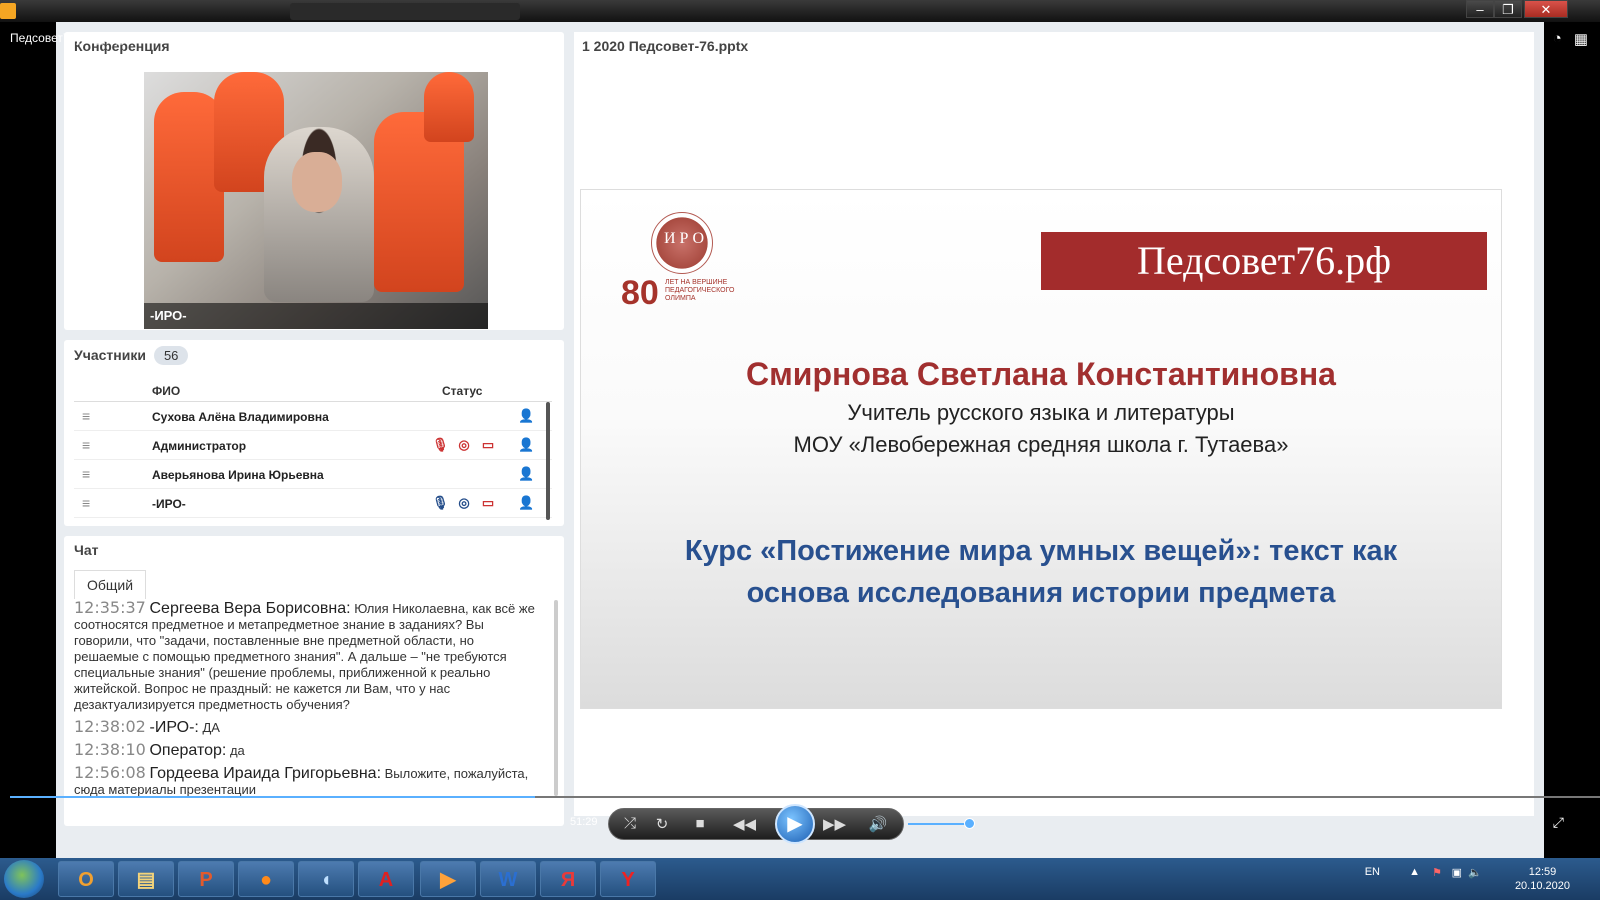 The width and height of the screenshot is (1600, 900). What do you see at coordinates (169, 504) in the screenshot?
I see `participant-name: -ИРО-` at bounding box center [169, 504].